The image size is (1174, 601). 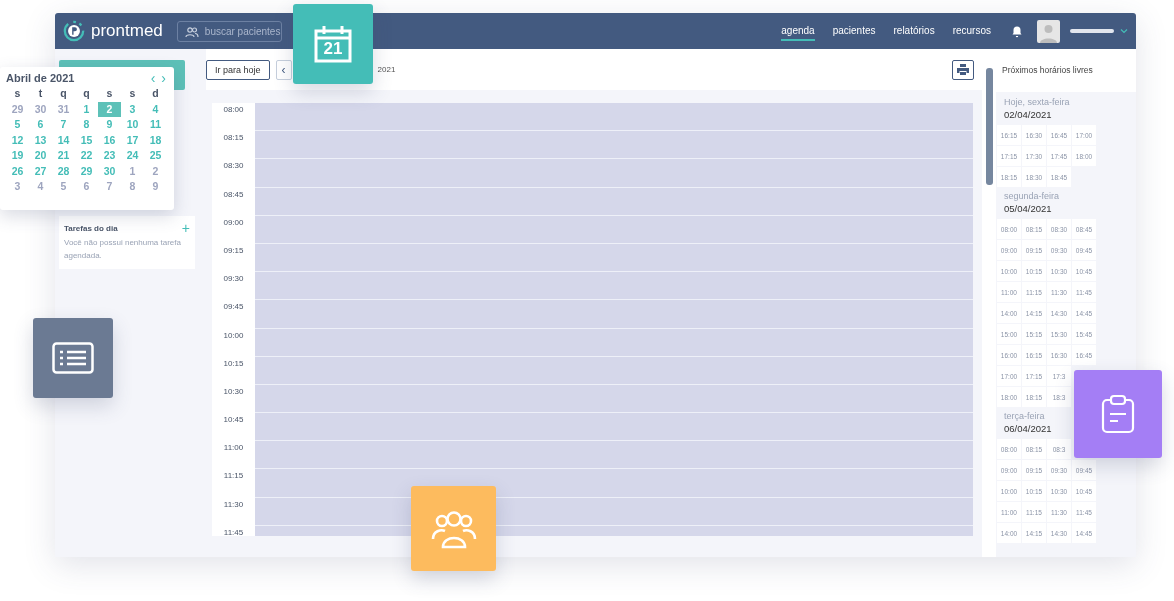 What do you see at coordinates (1048, 31) in the screenshot?
I see `avatar-icon` at bounding box center [1048, 31].